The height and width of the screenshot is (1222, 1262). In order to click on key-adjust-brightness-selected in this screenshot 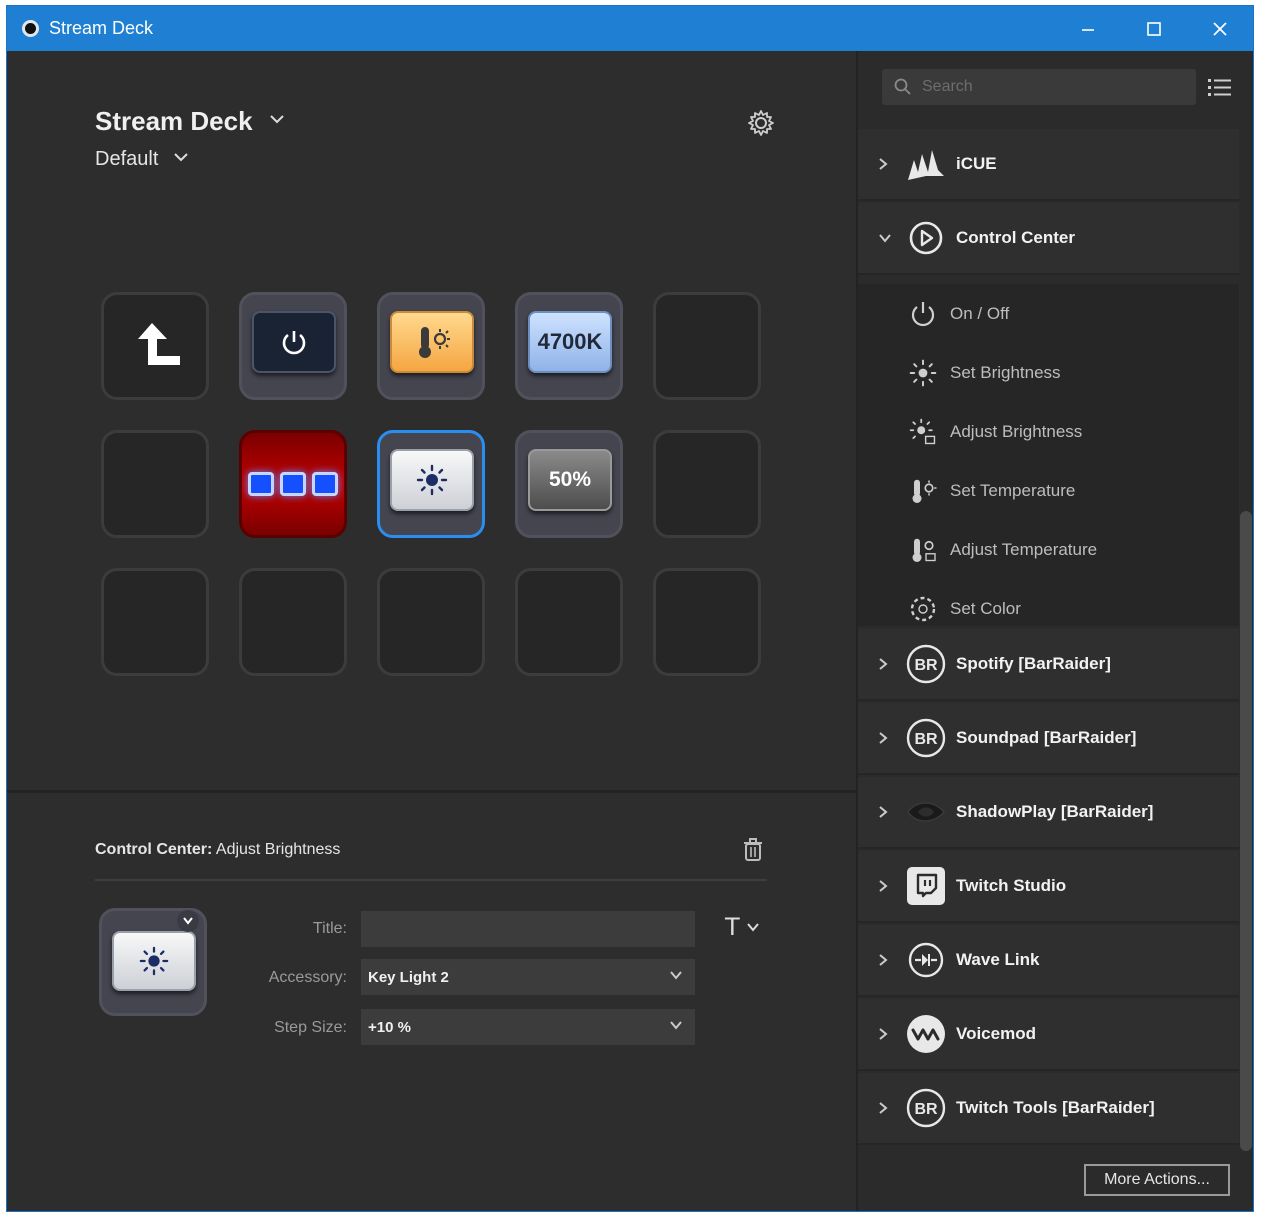, I will do `click(431, 484)`.